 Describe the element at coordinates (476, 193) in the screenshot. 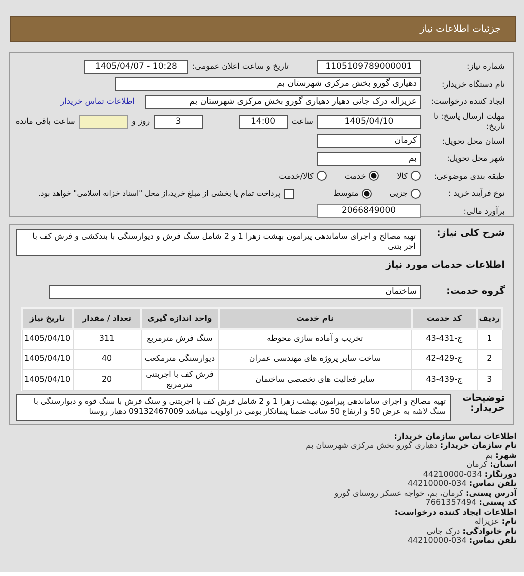

I see `field-label: نوع فرآیند خرید :` at that location.